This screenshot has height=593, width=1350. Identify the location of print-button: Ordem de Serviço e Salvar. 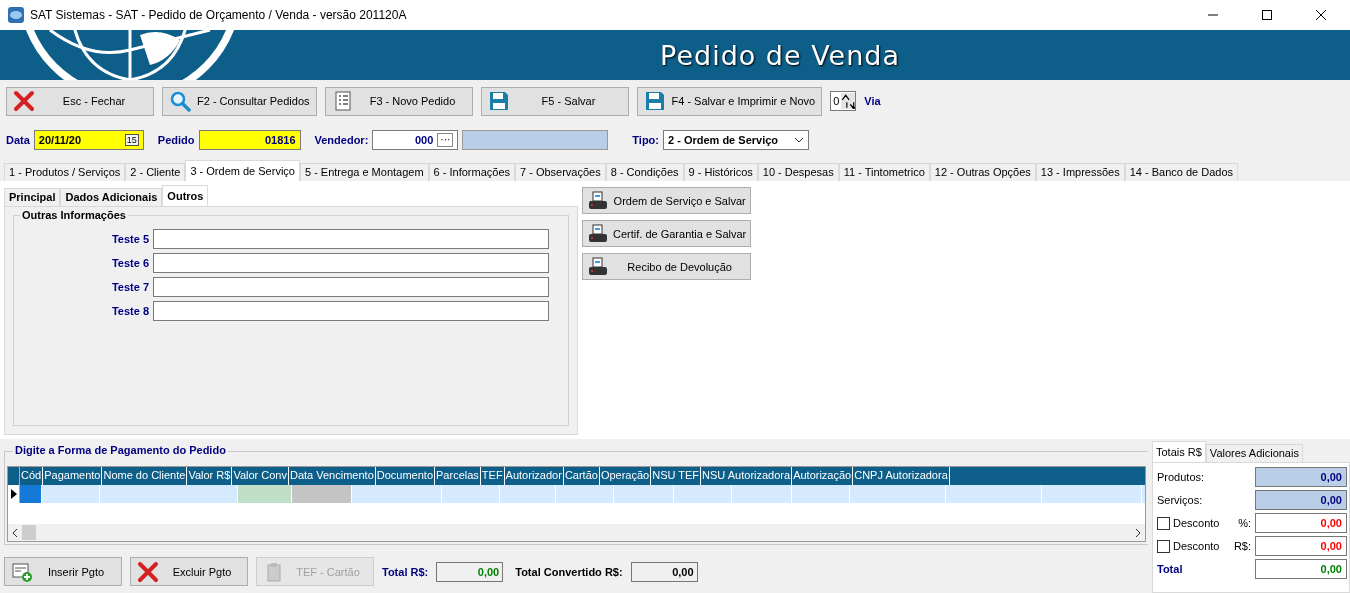
(667, 200).